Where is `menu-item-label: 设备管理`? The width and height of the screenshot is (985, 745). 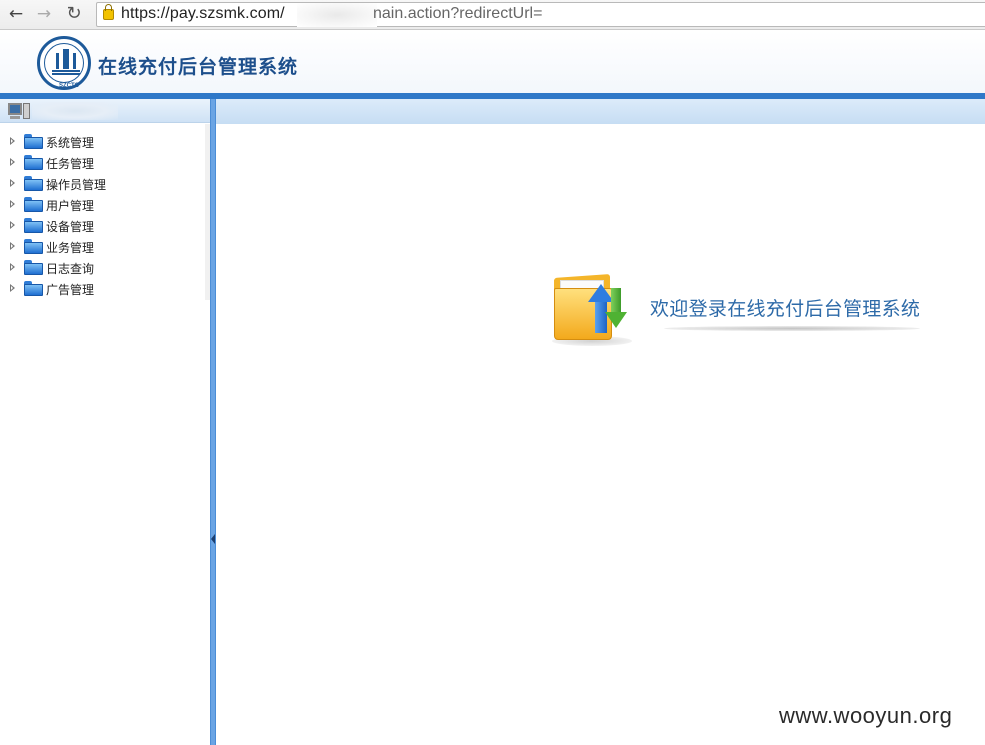
menu-item-label: 设备管理 is located at coordinates (70, 227).